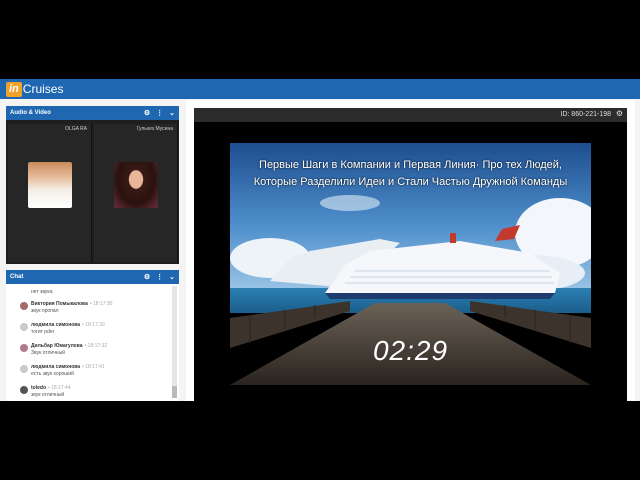 This screenshot has width=640, height=480. I want to click on chat-time: • 18:17:41, so click(93, 367).